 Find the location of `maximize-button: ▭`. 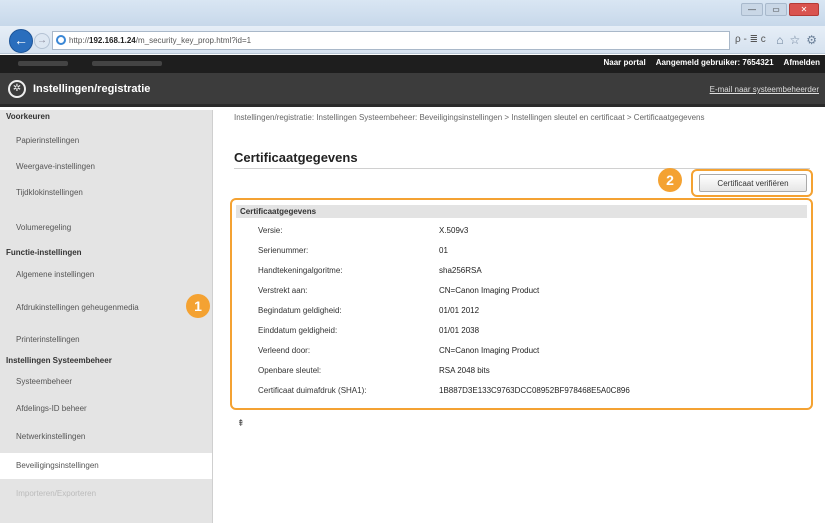

maximize-button: ▭ is located at coordinates (776, 9).